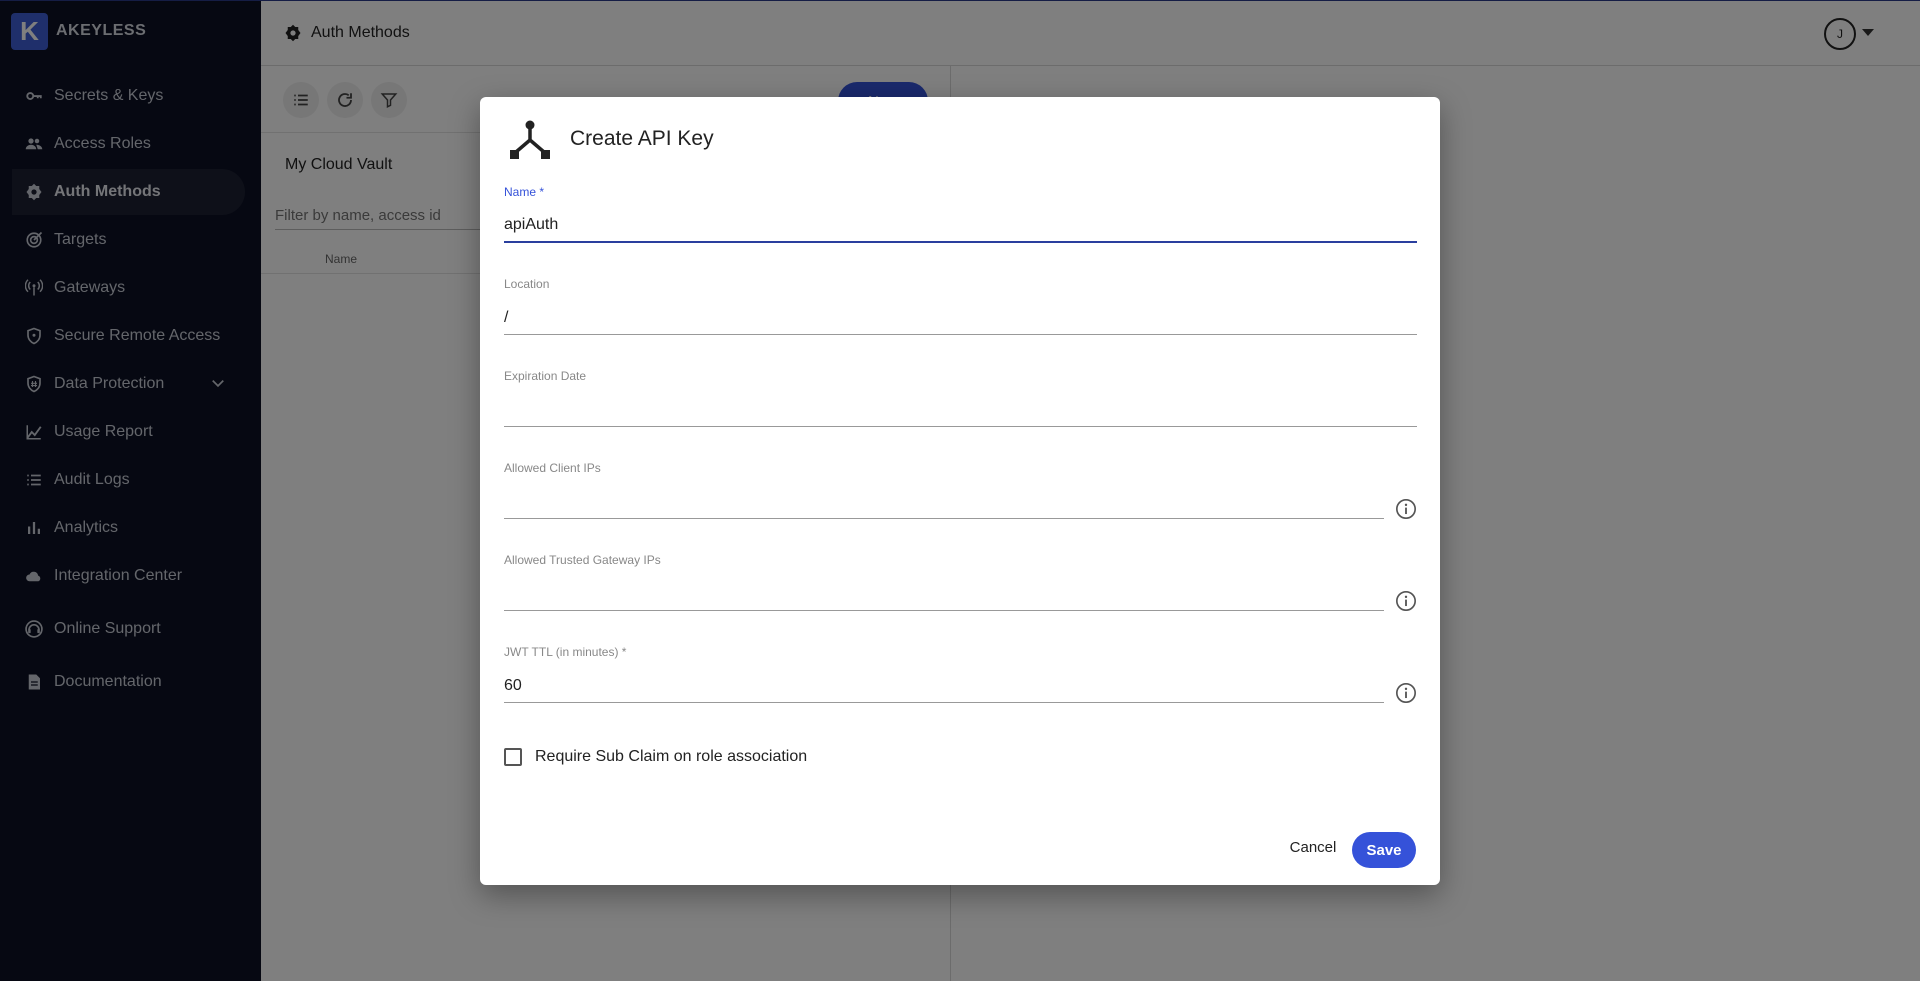 Image resolution: width=1920 pixels, height=981 pixels. What do you see at coordinates (582, 560) in the screenshot?
I see `allowed-gateway-ips-label: Allowed Trusted Gateway IPs` at bounding box center [582, 560].